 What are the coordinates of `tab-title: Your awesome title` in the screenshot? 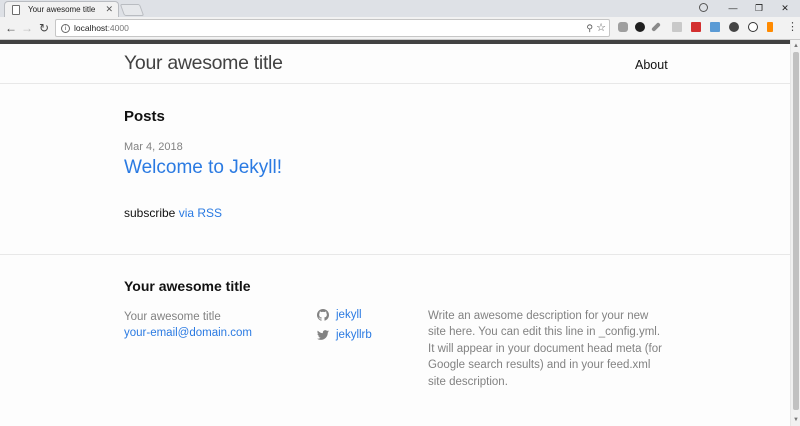 It's located at (62, 9).